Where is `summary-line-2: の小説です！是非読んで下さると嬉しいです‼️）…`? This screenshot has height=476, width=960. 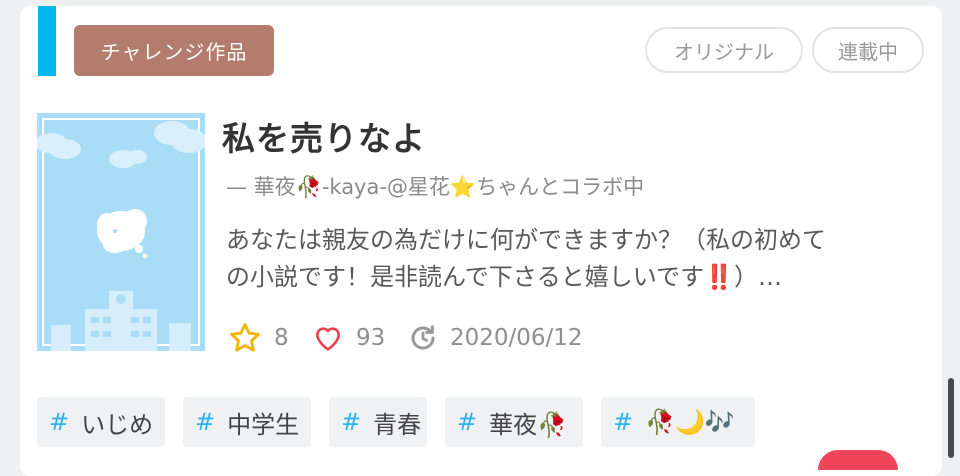
summary-line-2: の小説です！是非読んで下さると嬉しいです‼️）… is located at coordinates (576, 277).